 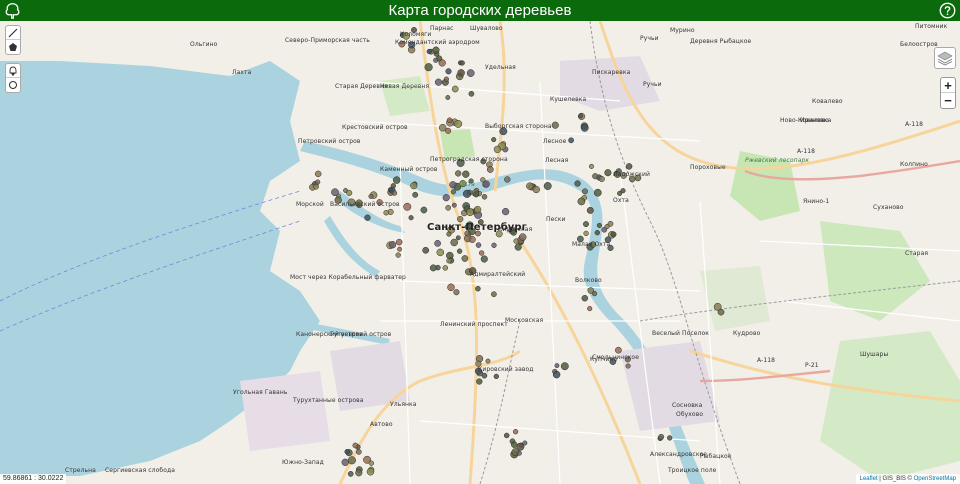 I want to click on zoom-in-button: +, so click(x=948, y=85).